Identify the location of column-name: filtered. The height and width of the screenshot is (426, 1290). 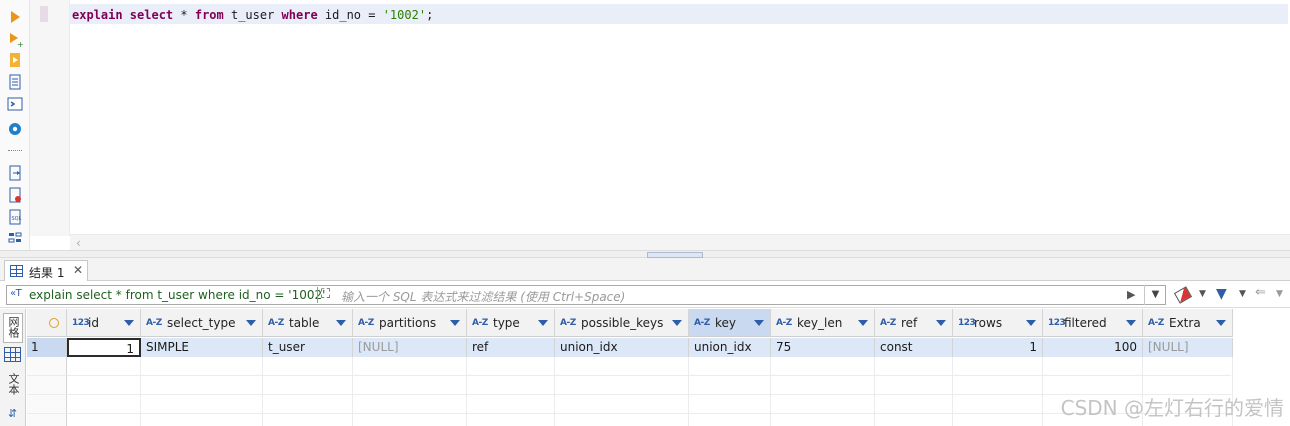
(1085, 323).